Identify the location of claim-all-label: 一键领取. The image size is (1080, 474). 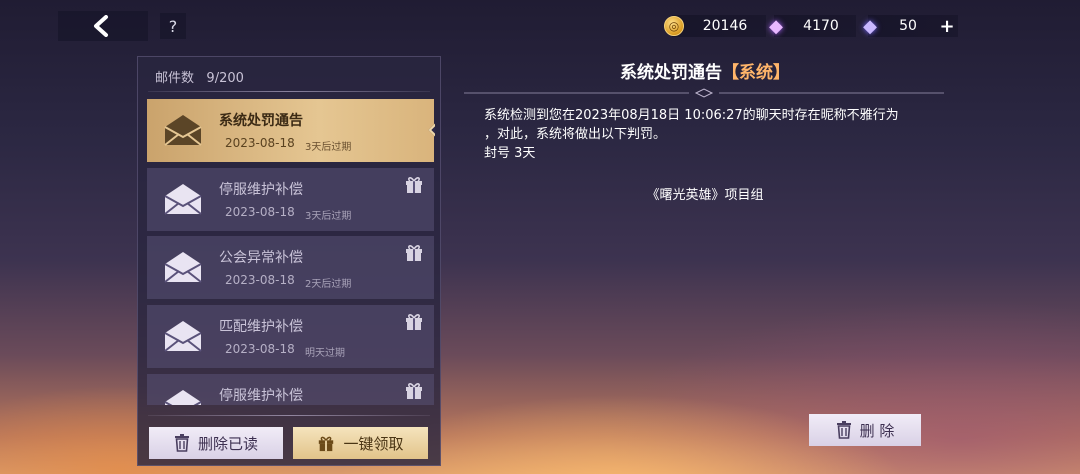
(373, 443).